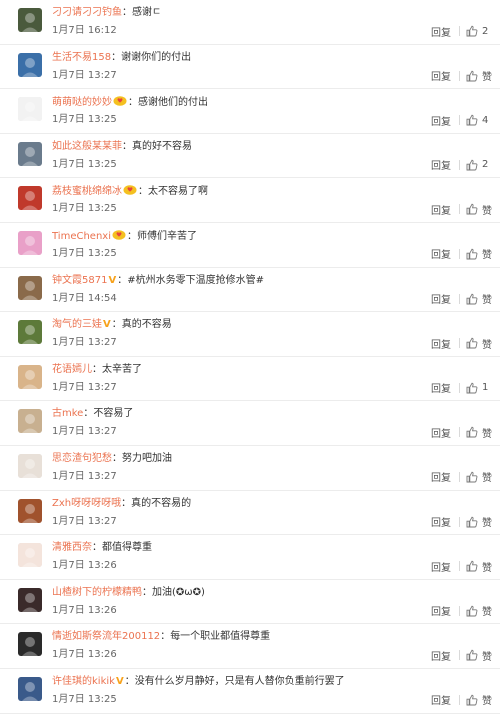 This screenshot has height=714, width=500. I want to click on username-link: 钟文霞5871, so click(79, 280).